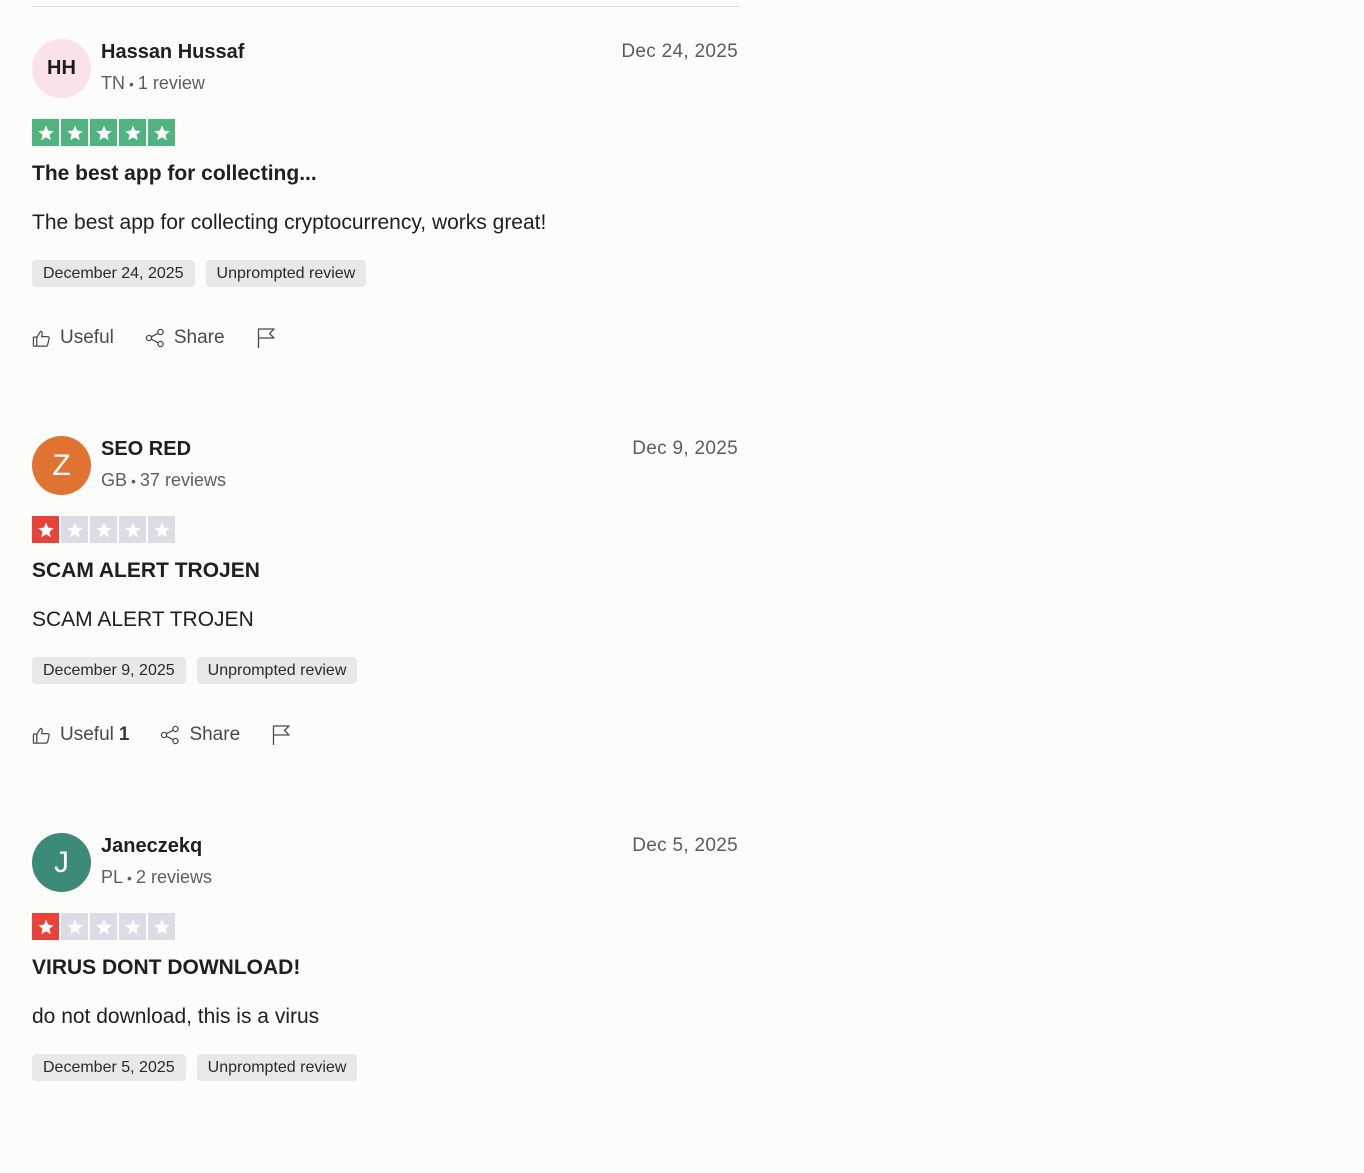 Image resolution: width=1364 pixels, height=1173 pixels. Describe the element at coordinates (113, 83) in the screenshot. I see `reviewer-country: TN` at that location.